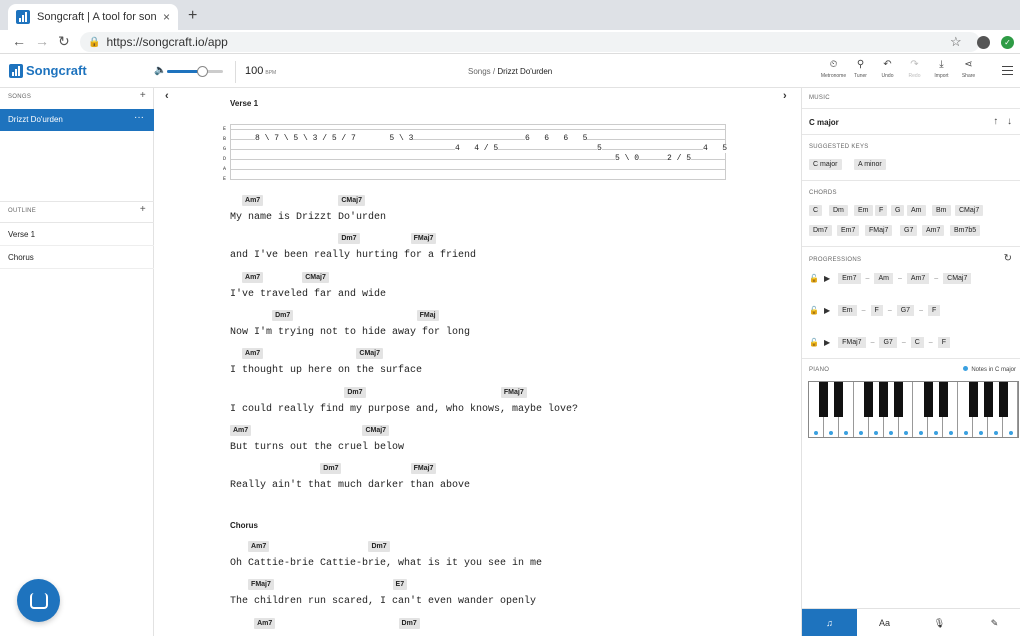 The image size is (1020, 636). I want to click on progression-chord: Am7, so click(918, 278).